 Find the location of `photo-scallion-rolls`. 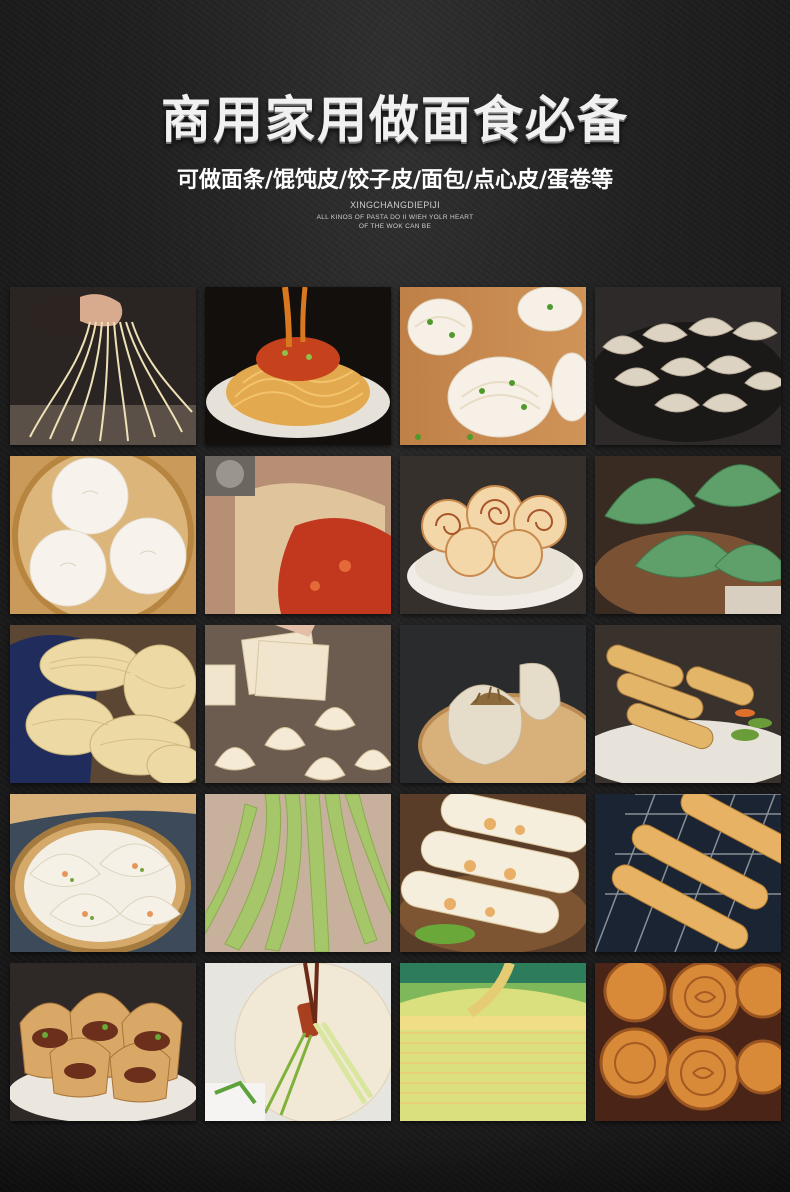

photo-scallion-rolls is located at coordinates (493, 366).